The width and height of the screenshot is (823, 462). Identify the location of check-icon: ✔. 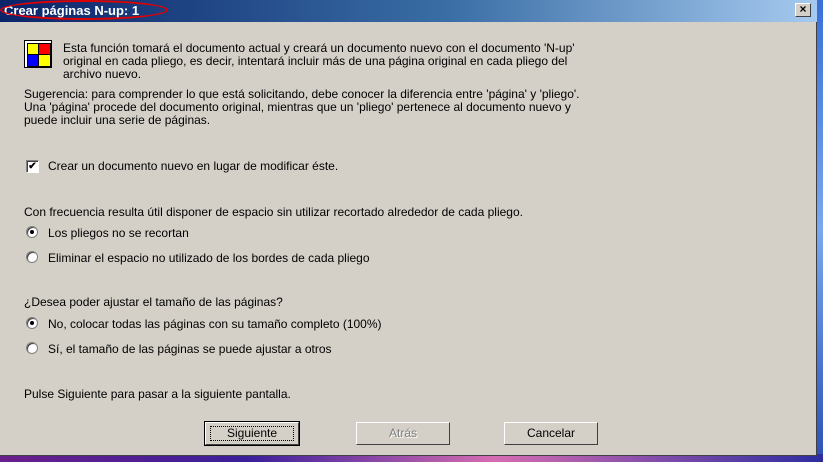
(32, 166).